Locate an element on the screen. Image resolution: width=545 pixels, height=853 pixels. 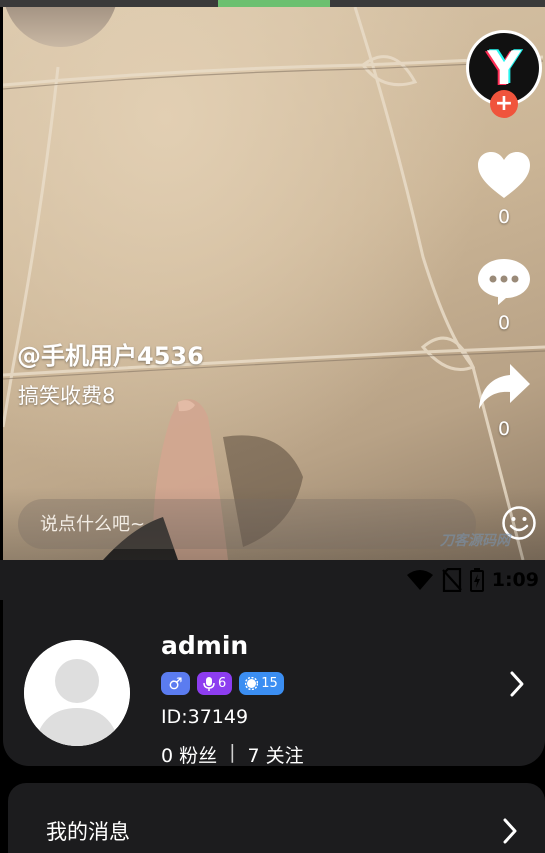
follow-count: 7 关注 is located at coordinates (276, 754).